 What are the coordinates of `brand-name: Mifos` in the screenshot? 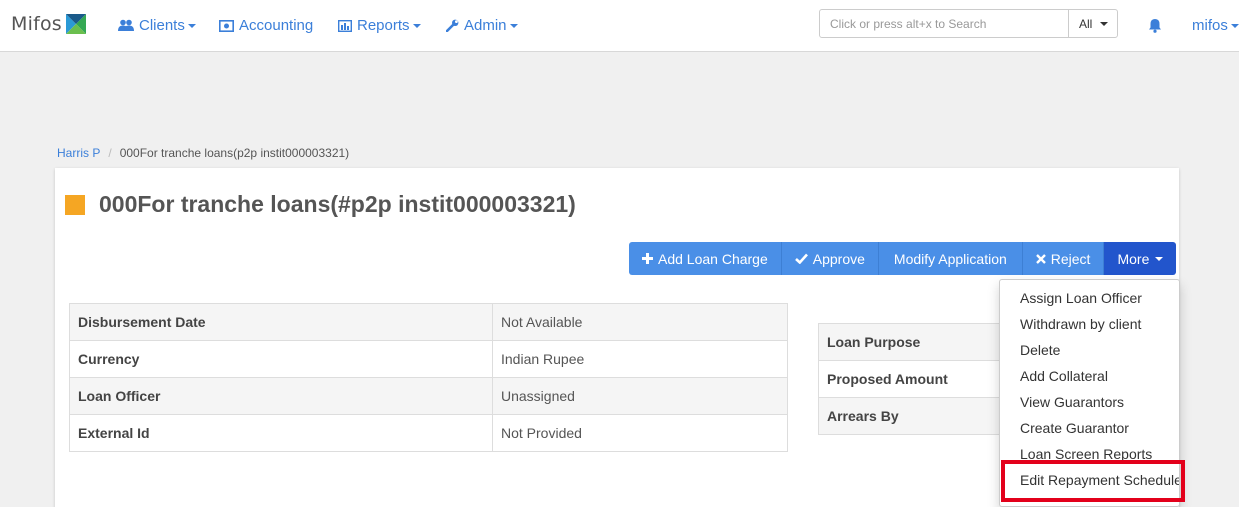 It's located at (36, 24).